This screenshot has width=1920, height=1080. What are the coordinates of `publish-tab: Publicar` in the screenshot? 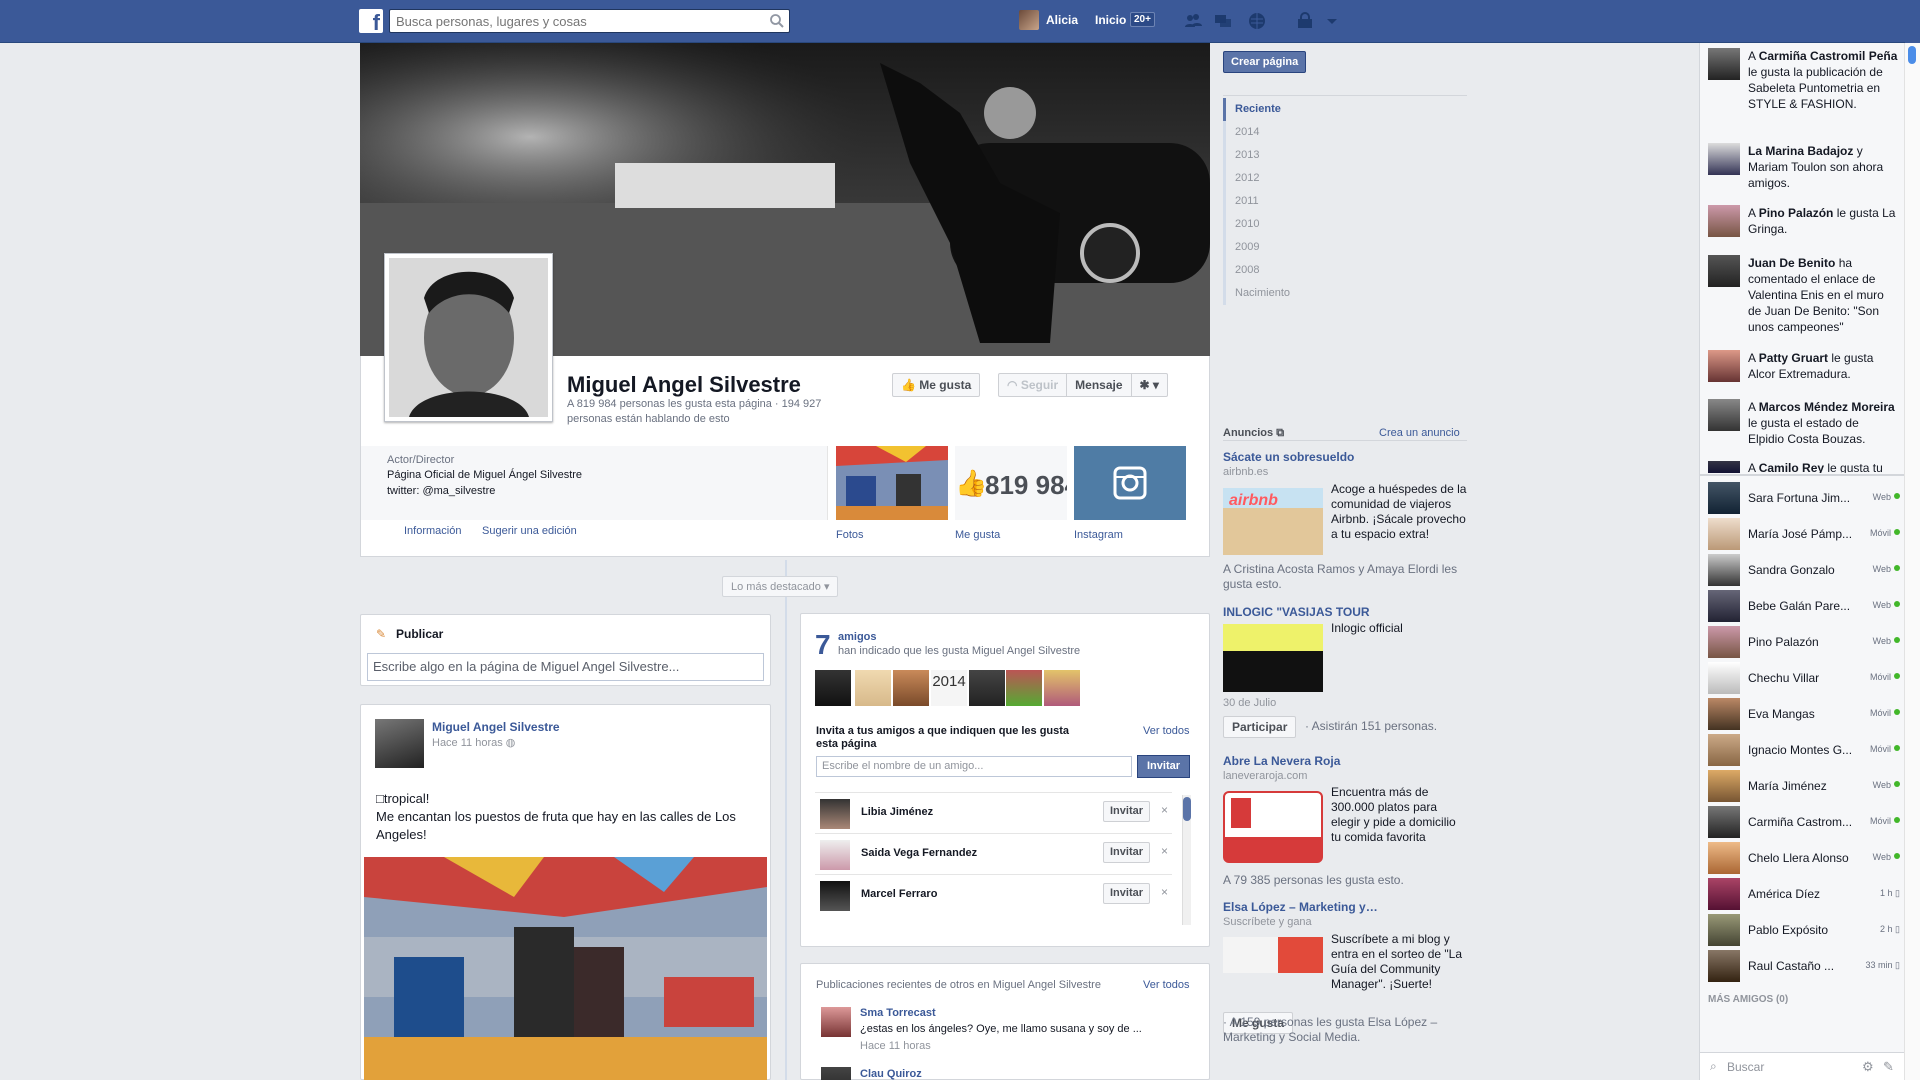 It's located at (419, 634).